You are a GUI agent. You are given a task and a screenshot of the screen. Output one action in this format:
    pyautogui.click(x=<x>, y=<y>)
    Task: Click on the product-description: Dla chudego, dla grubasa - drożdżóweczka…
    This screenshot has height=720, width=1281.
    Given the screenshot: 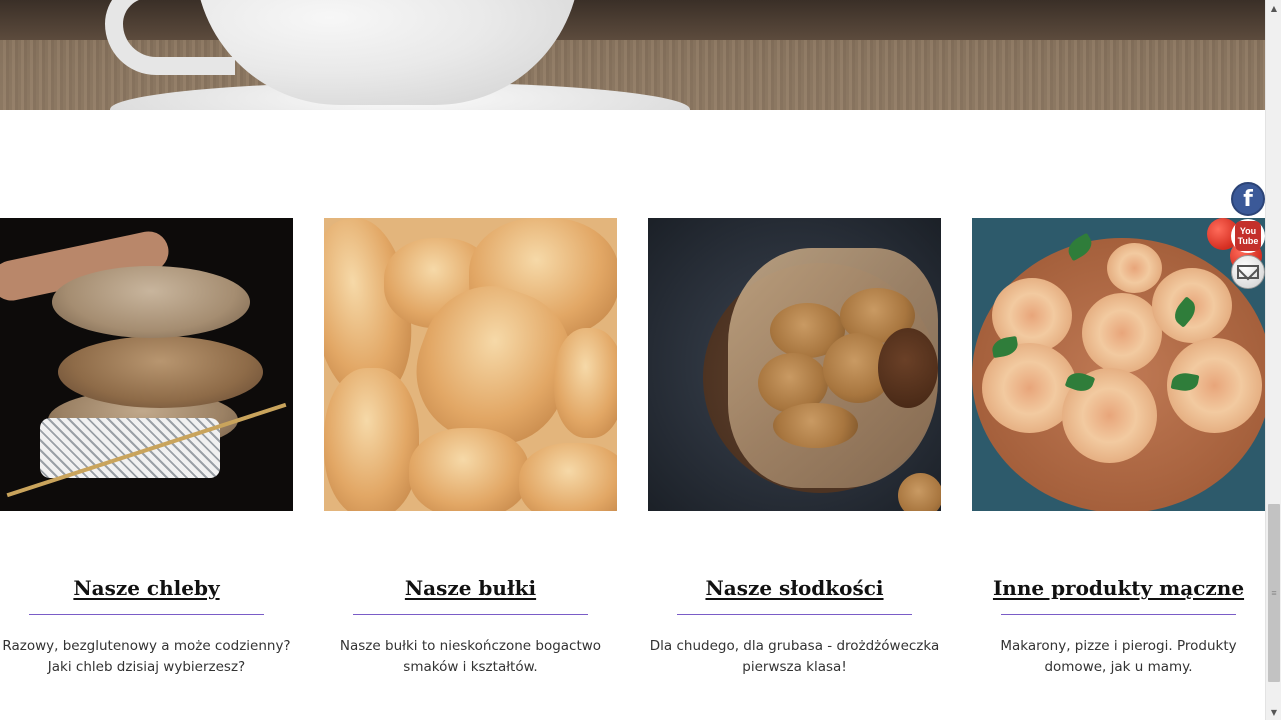 What is the action you would take?
    pyautogui.click(x=794, y=656)
    